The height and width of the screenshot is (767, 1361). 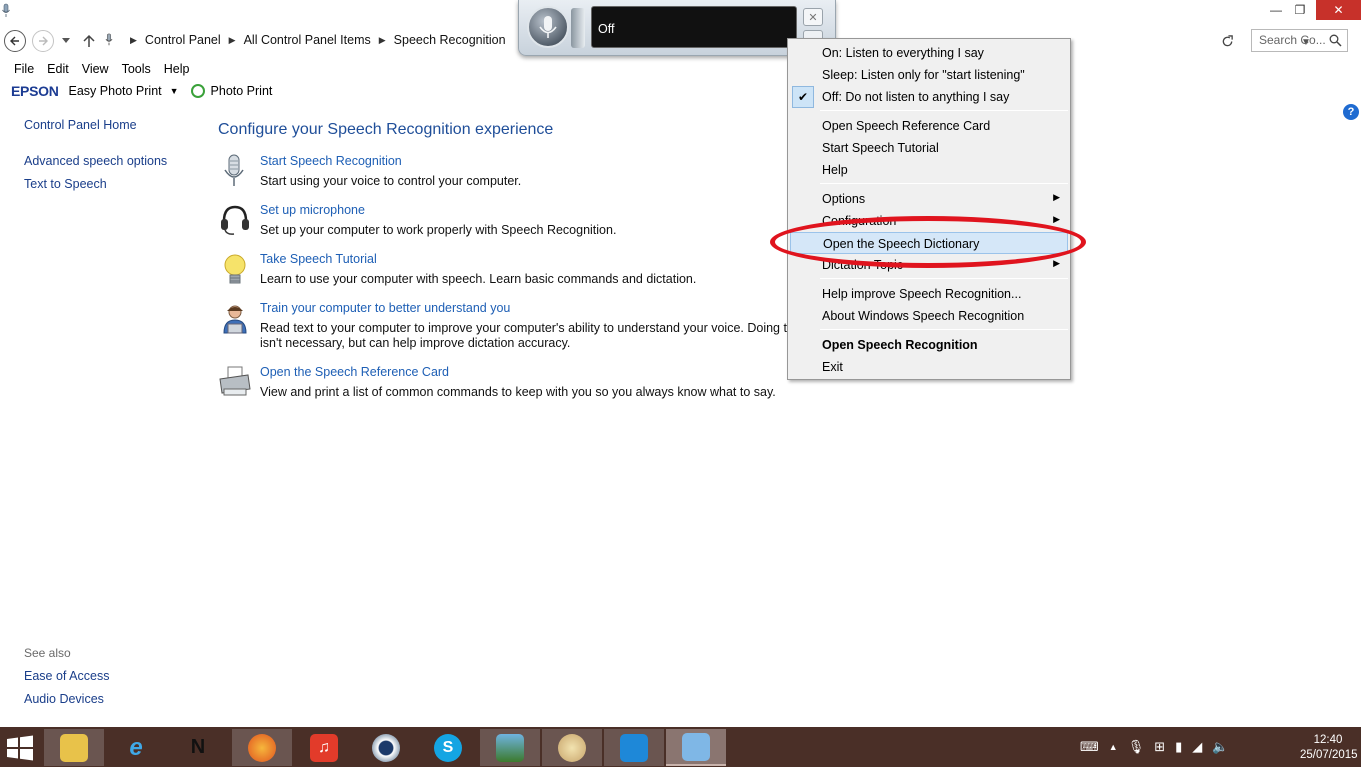 What do you see at coordinates (510, 747) in the screenshot?
I see `taskbar-photos` at bounding box center [510, 747].